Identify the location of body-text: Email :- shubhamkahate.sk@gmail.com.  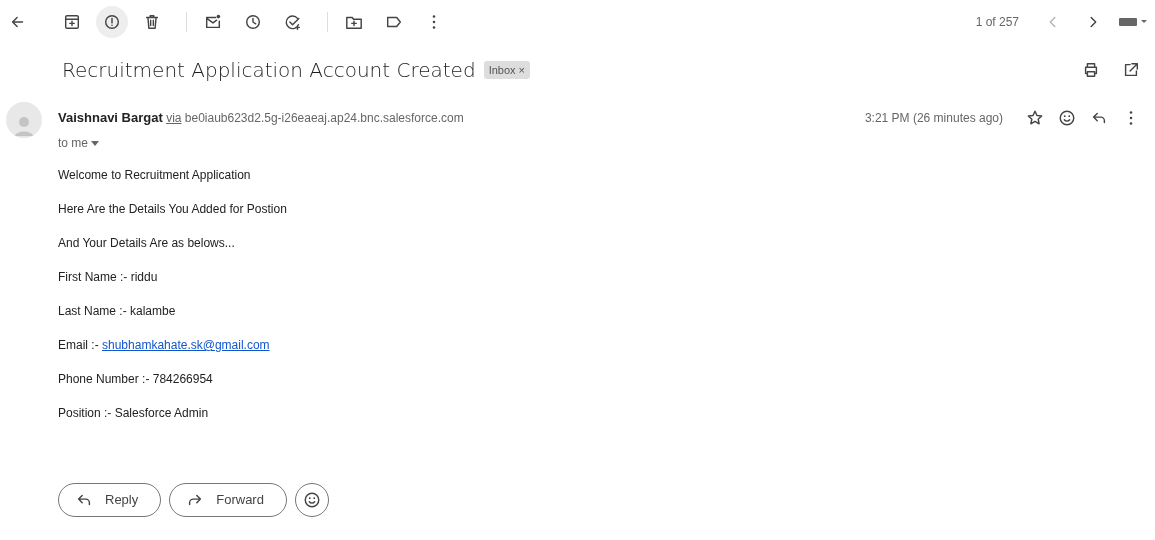
(164, 345).